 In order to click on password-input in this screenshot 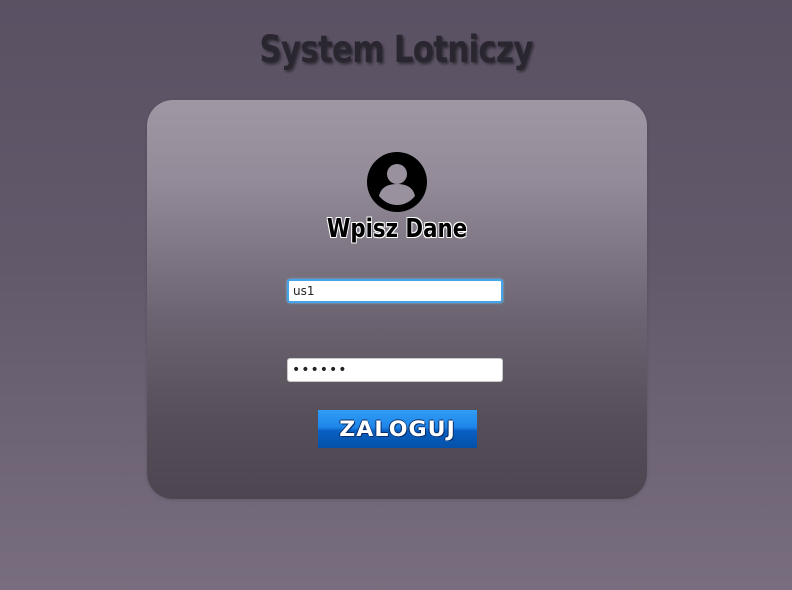, I will do `click(395, 370)`.